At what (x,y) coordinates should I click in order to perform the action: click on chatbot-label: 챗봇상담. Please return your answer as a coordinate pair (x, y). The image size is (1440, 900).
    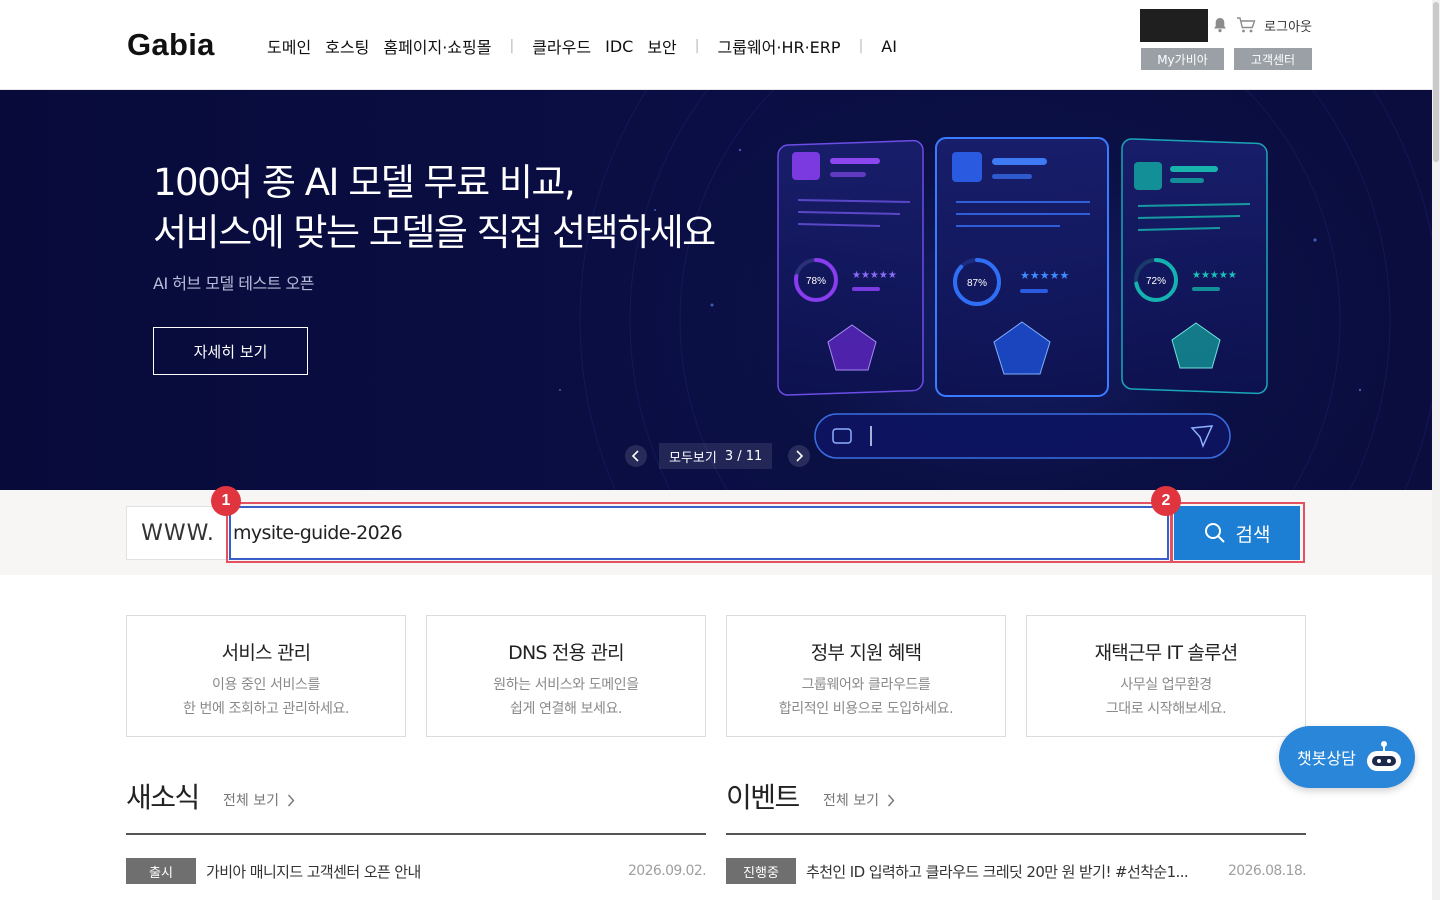
    Looking at the image, I should click on (1326, 758).